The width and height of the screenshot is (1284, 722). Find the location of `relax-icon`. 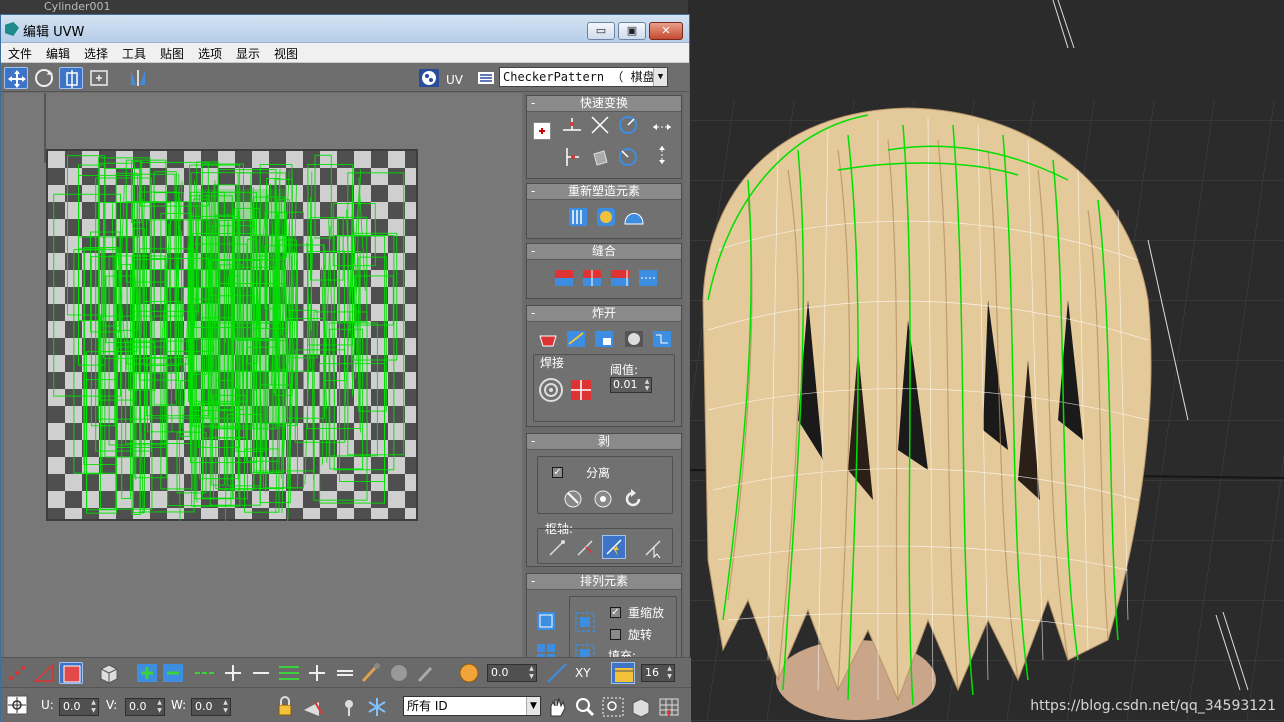

relax-icon is located at coordinates (606, 217).